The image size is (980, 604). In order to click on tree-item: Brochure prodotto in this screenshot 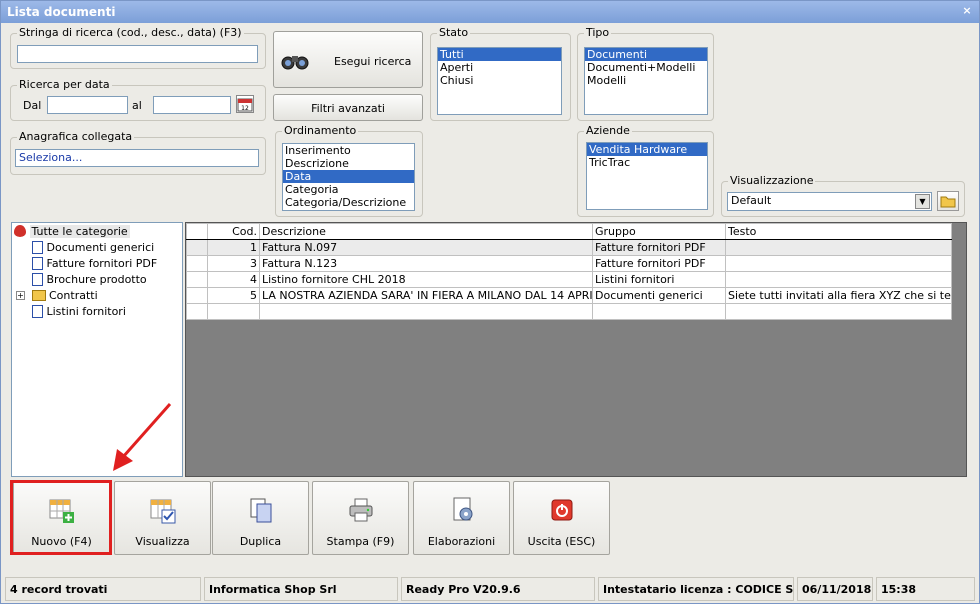, I will do `click(89, 280)`.